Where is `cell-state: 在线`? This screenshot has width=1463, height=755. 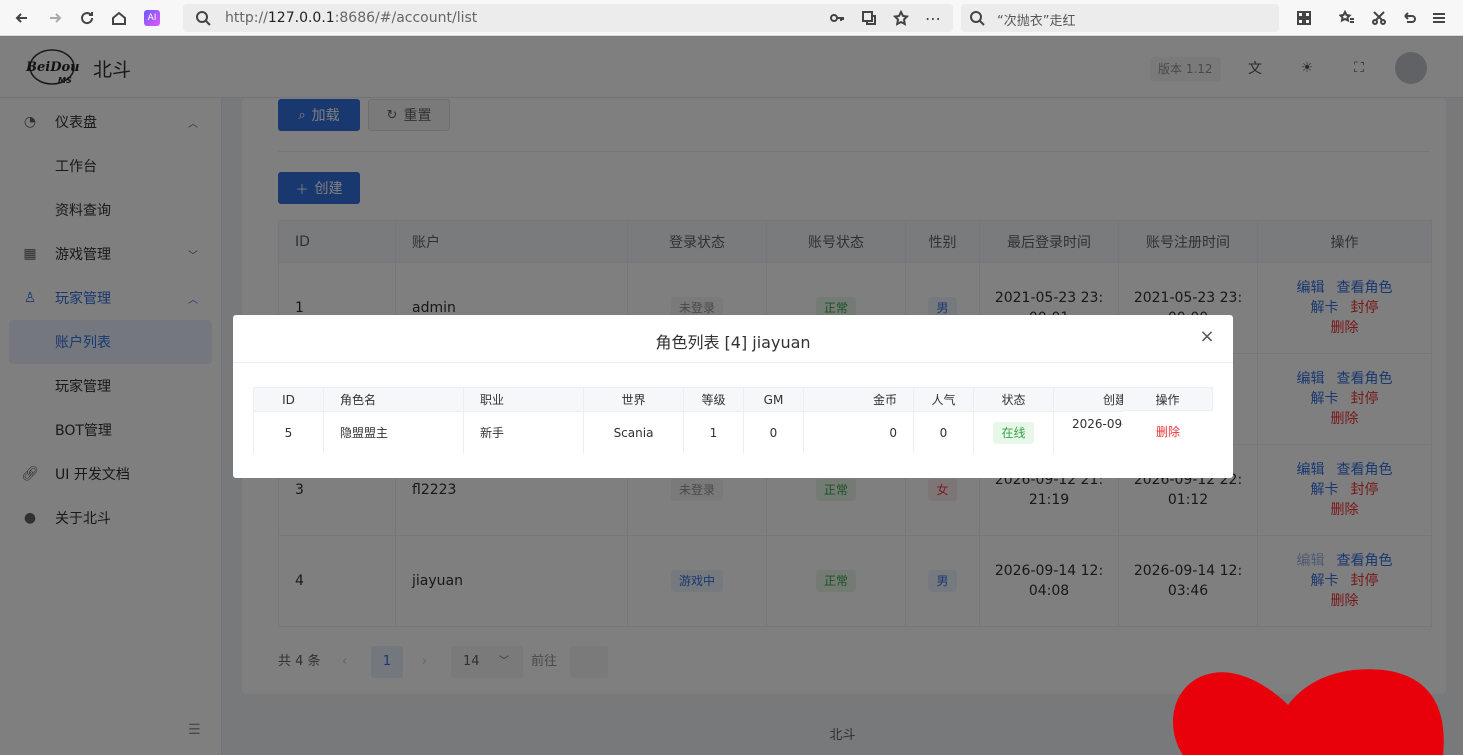
cell-state: 在线 is located at coordinates (1013, 432).